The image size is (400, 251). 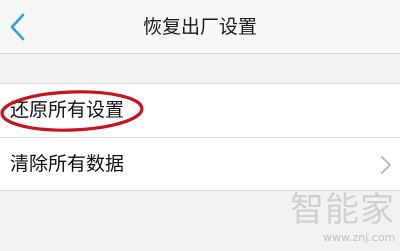 I want to click on page-title: 恢复出厂设置, so click(x=199, y=27).